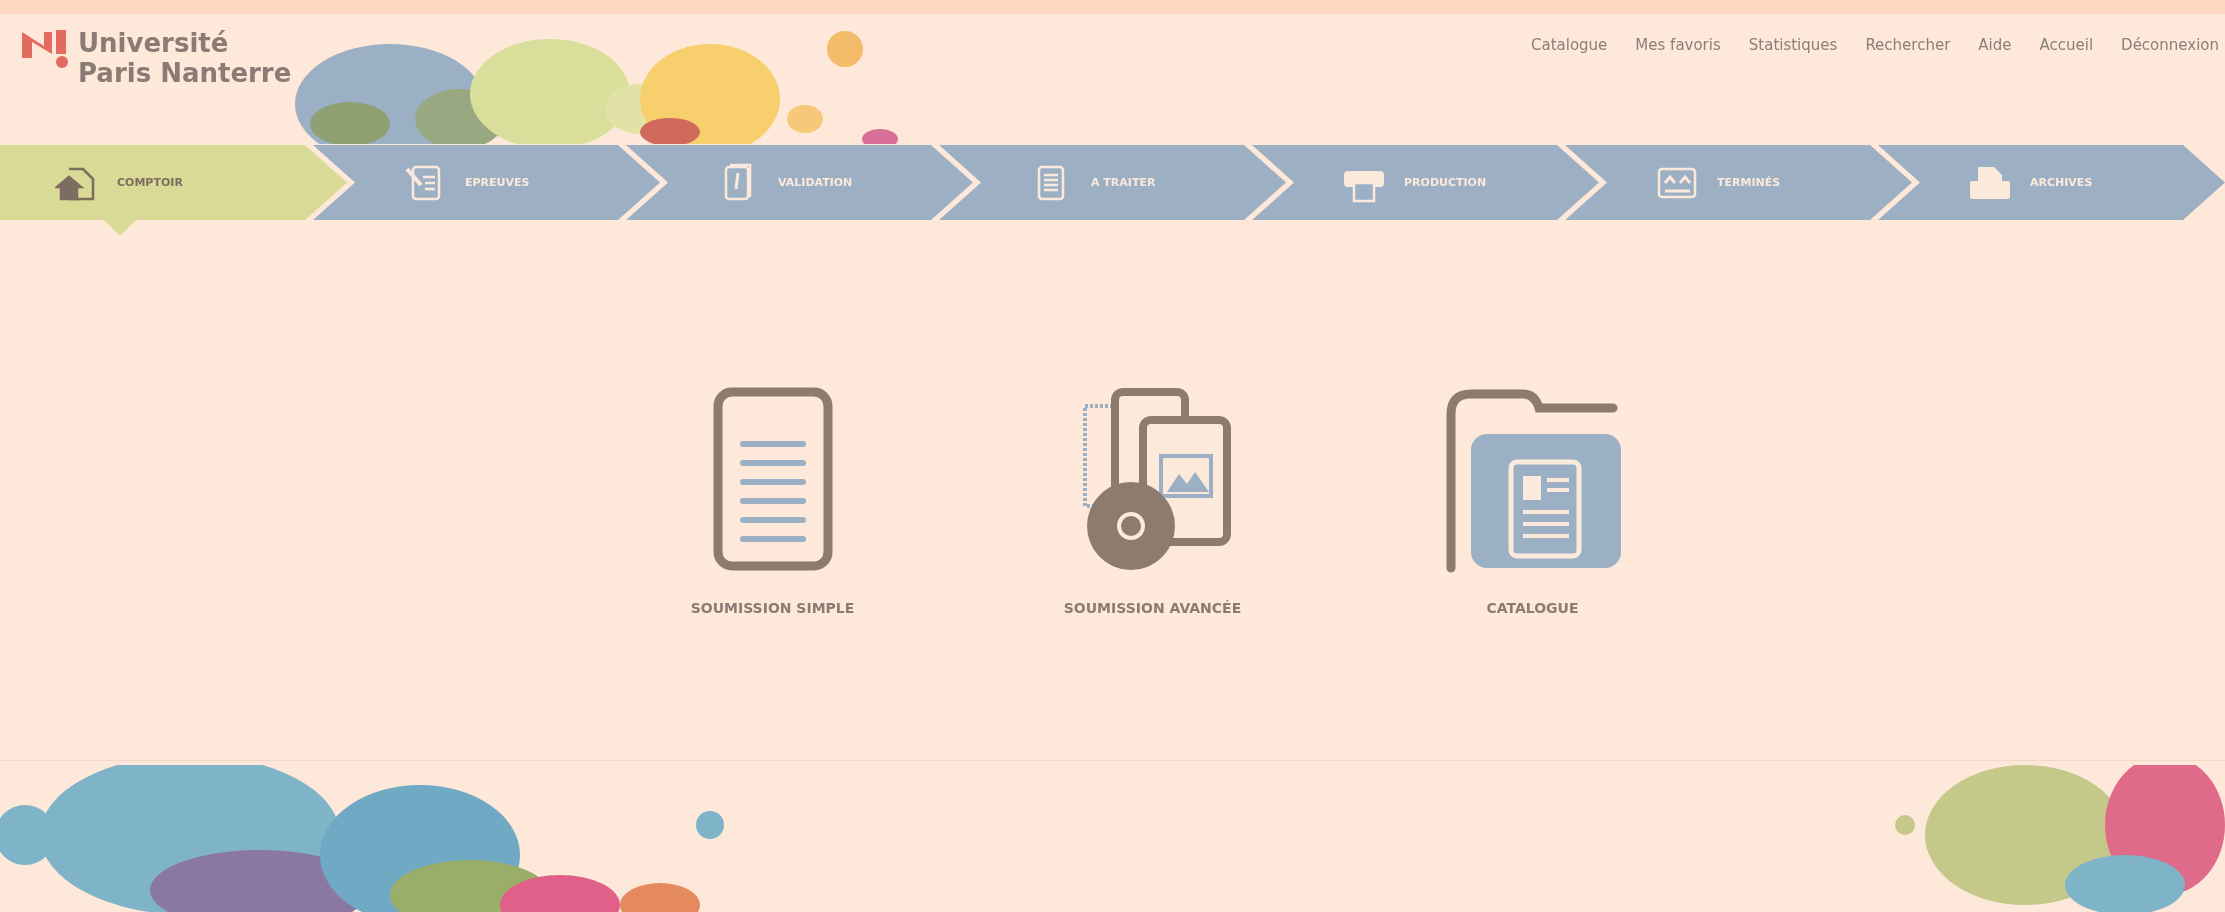  What do you see at coordinates (1569, 45) in the screenshot?
I see `nav-link: Catalogue` at bounding box center [1569, 45].